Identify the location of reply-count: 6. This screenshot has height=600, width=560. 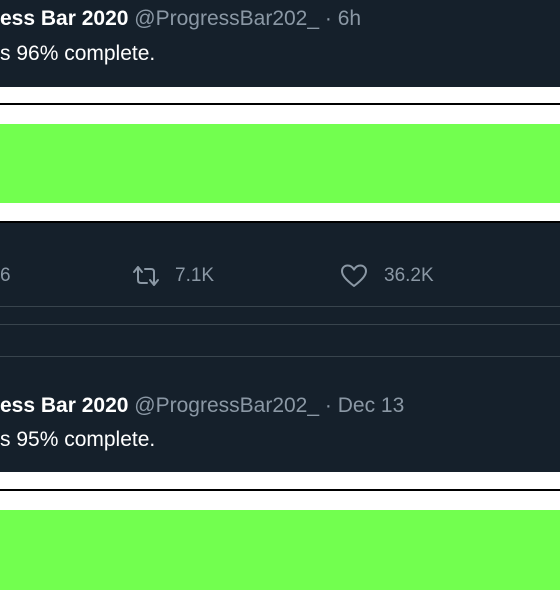
(5, 275).